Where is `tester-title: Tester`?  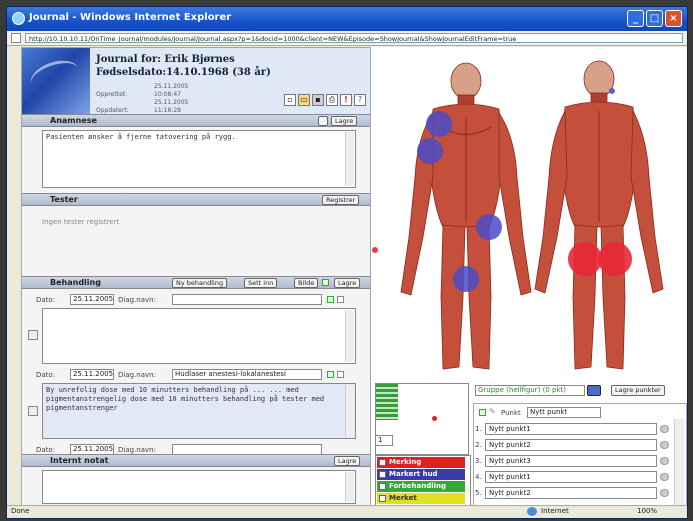
tester-title: Tester is located at coordinates (64, 199).